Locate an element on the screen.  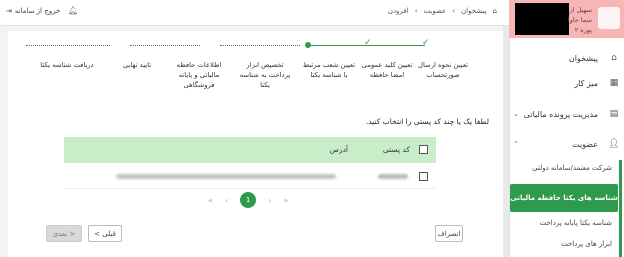
logout-icon: ⇥ is located at coordinates (9, 11).